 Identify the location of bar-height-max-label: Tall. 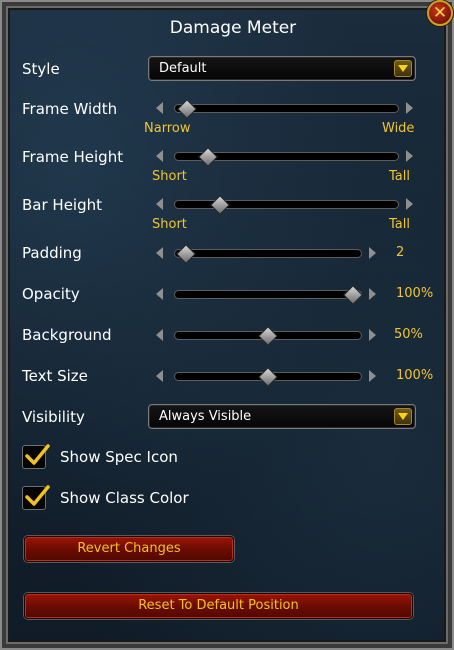
(399, 224).